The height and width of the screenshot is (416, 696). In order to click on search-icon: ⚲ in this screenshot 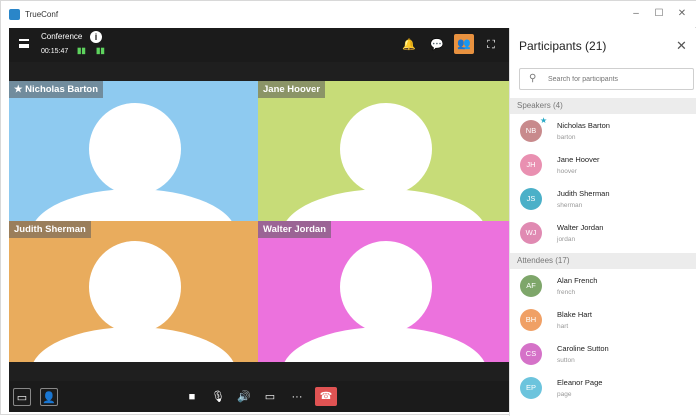, I will do `click(533, 78)`.